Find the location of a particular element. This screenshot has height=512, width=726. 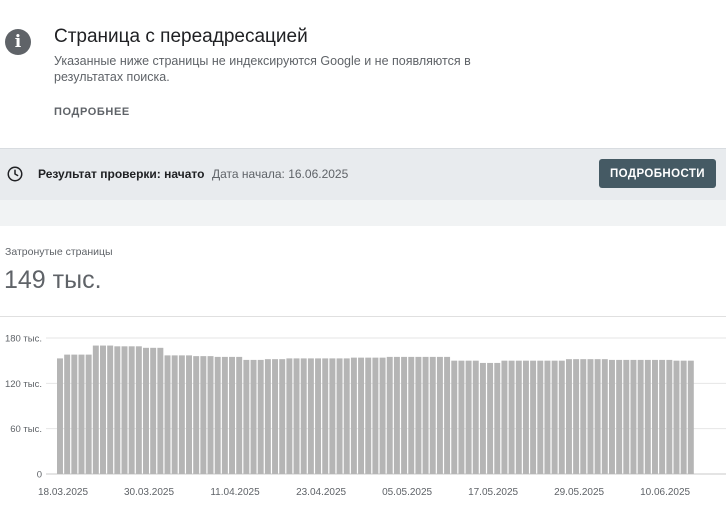

x-tick-label: 05.05.2025 is located at coordinates (407, 492).